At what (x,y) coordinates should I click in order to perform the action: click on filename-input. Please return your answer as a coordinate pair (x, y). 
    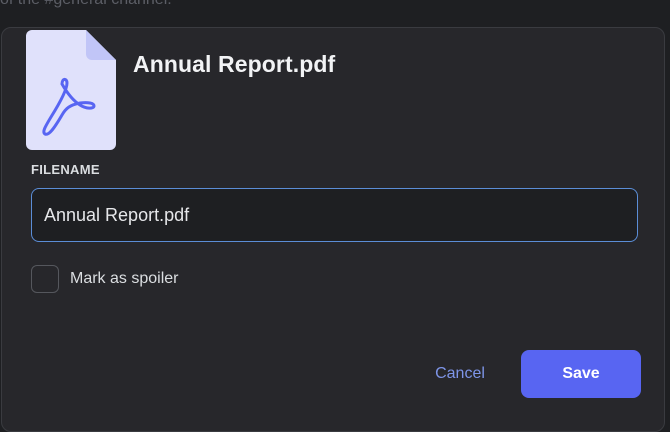
    Looking at the image, I should click on (334, 215).